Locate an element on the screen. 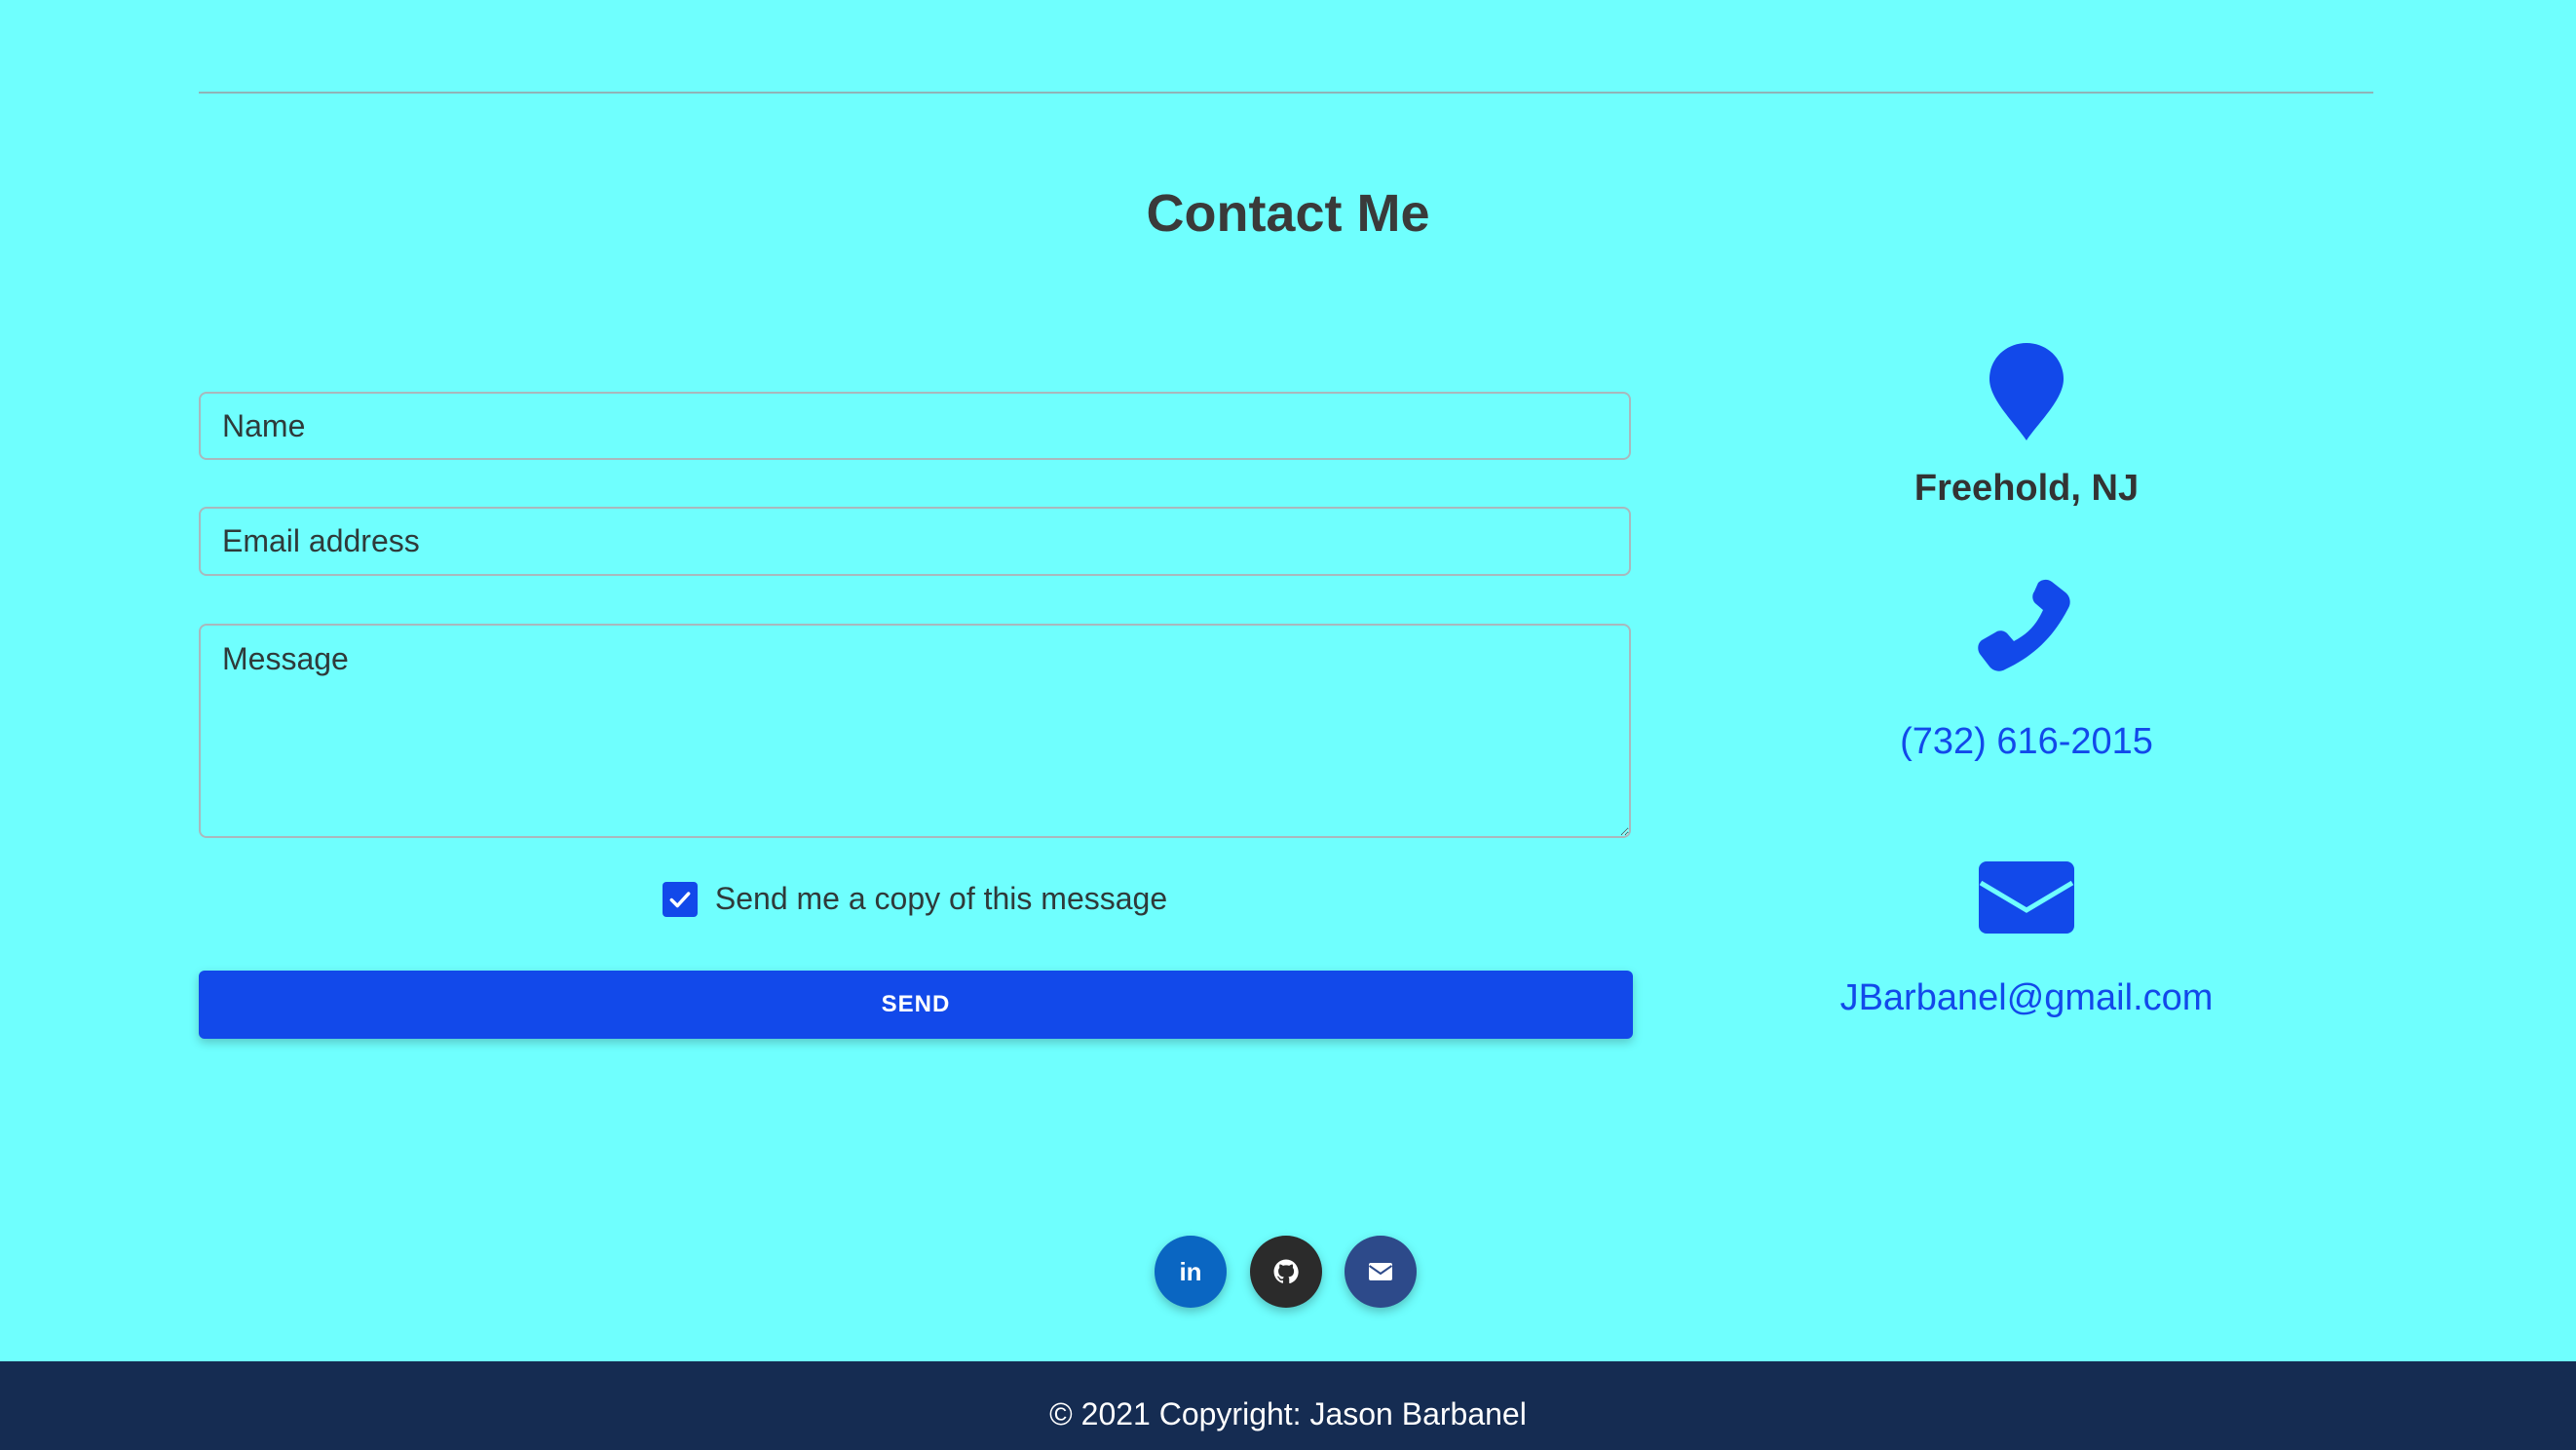 This screenshot has height=1450, width=2576. message-field is located at coordinates (915, 731).